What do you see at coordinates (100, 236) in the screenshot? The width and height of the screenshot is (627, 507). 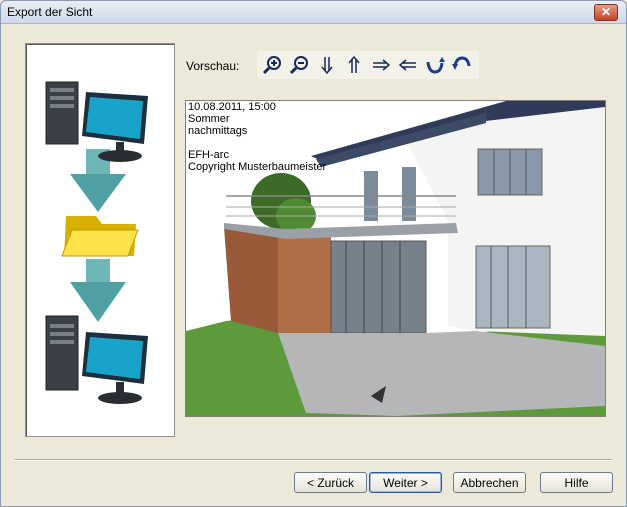 I see `folder-icon` at bounding box center [100, 236].